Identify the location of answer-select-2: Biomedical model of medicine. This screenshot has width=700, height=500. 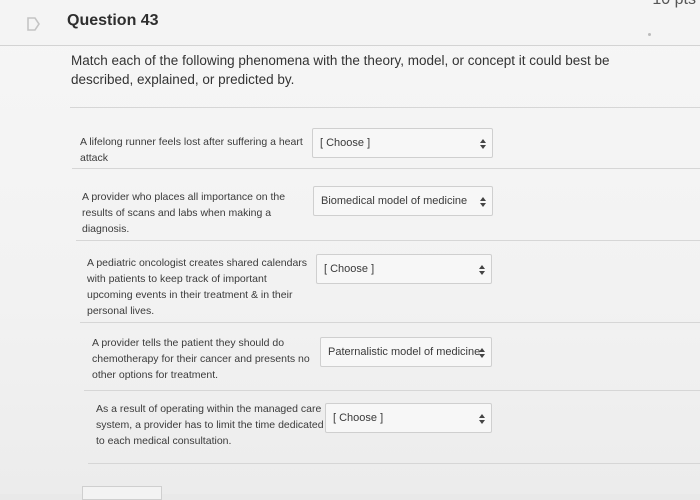
(403, 201).